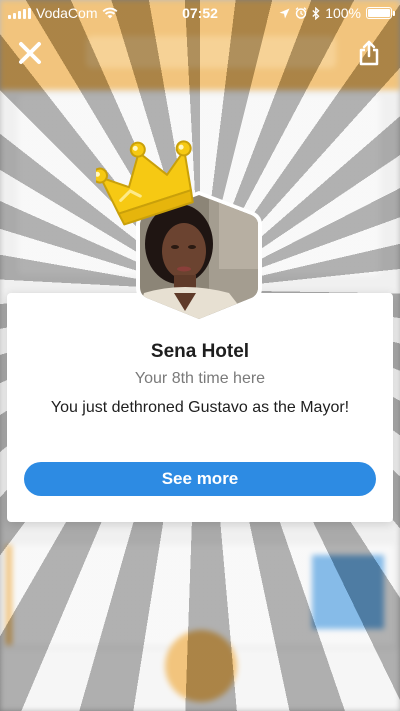  What do you see at coordinates (200, 351) in the screenshot?
I see `venue-name: Sena Hotel` at bounding box center [200, 351].